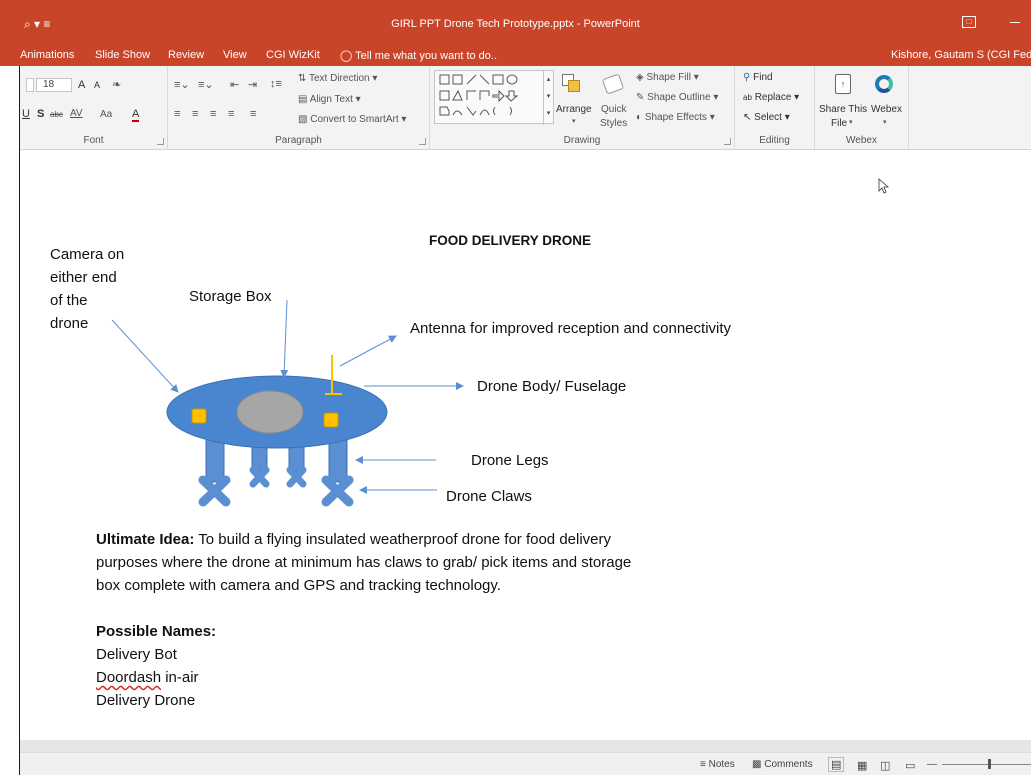 The height and width of the screenshot is (775, 1031). What do you see at coordinates (851, 122) in the screenshot?
I see `share-dropdown-icon: ▾` at bounding box center [851, 122].